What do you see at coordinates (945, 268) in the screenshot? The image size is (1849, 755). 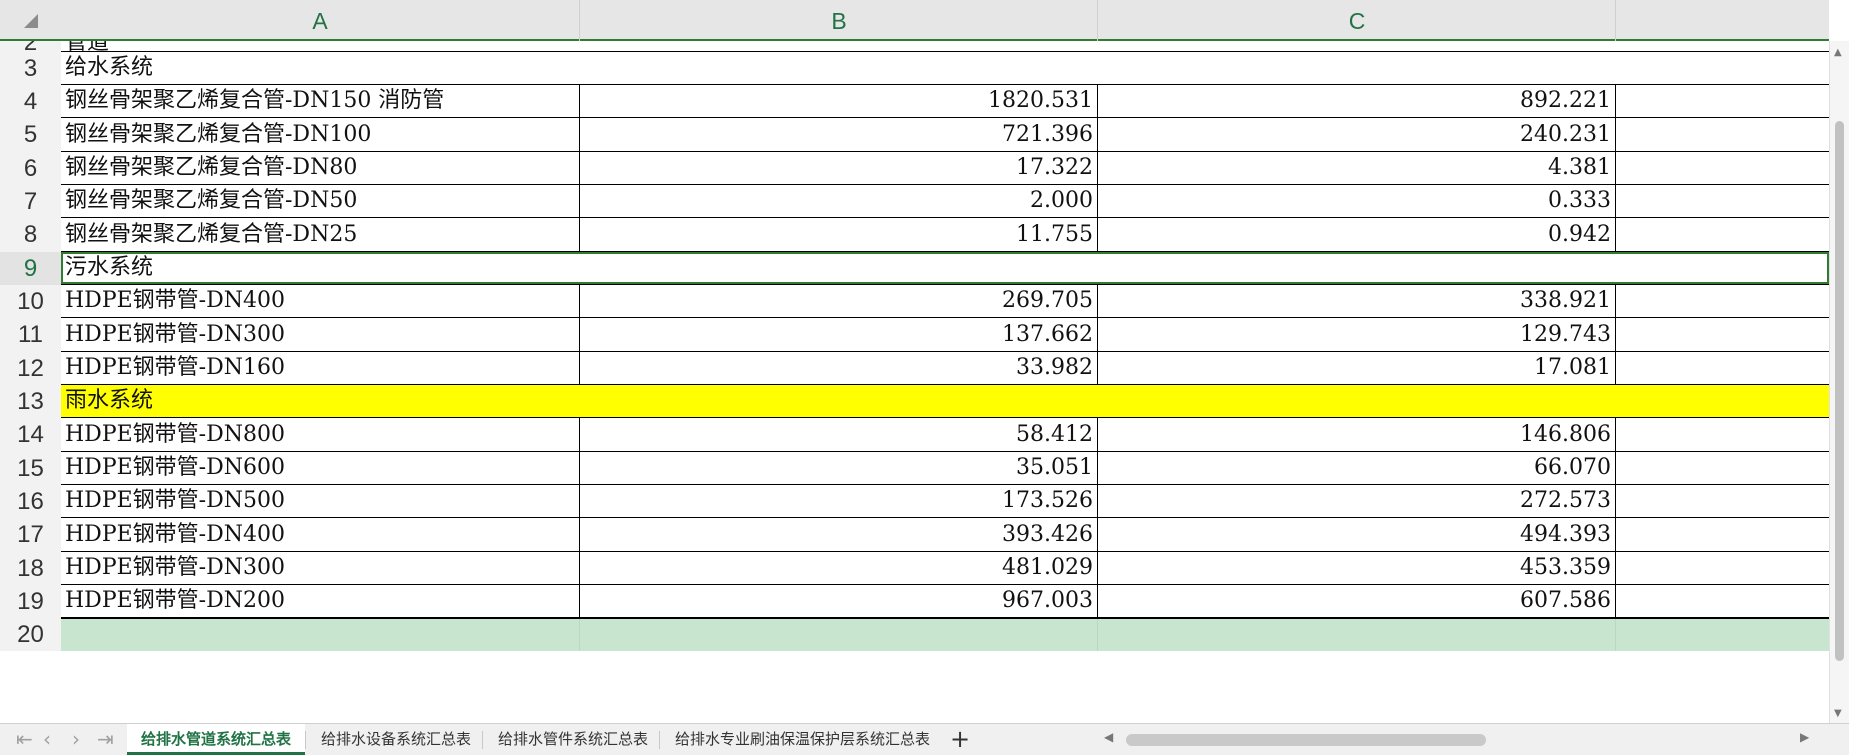 I see `section-title-cell: 污水系统` at bounding box center [945, 268].